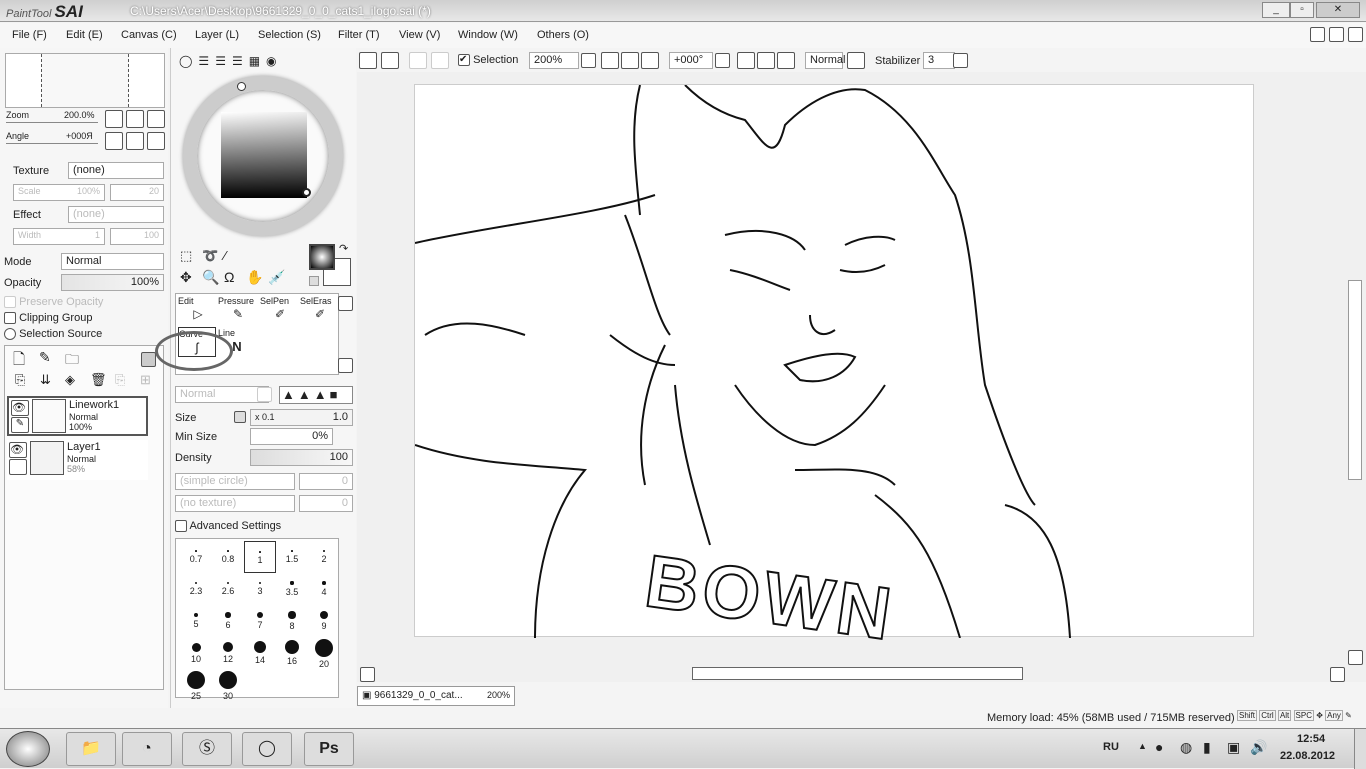 Image resolution: width=1366 pixels, height=769 pixels. Describe the element at coordinates (149, 35) in the screenshot. I see `menu-canvas: Canvas (C)` at that location.